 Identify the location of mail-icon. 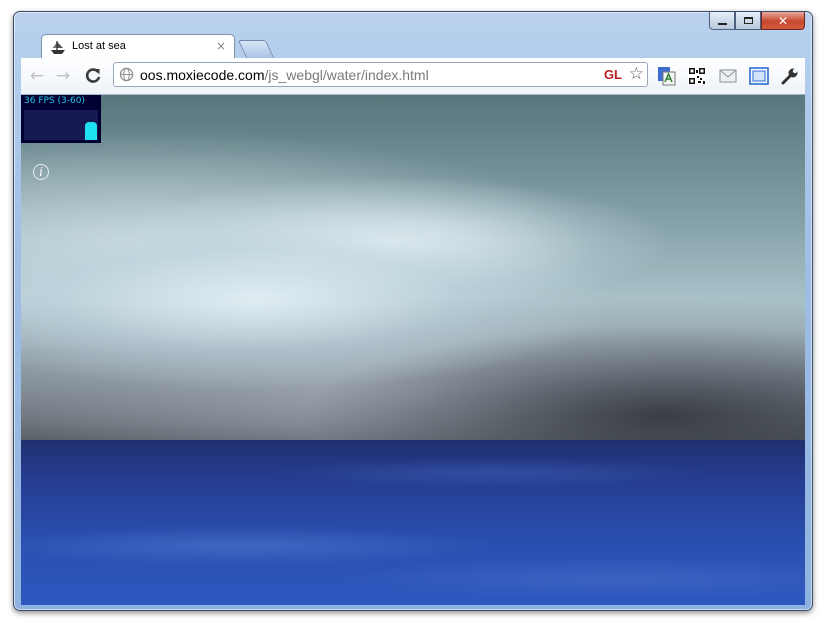
(728, 76).